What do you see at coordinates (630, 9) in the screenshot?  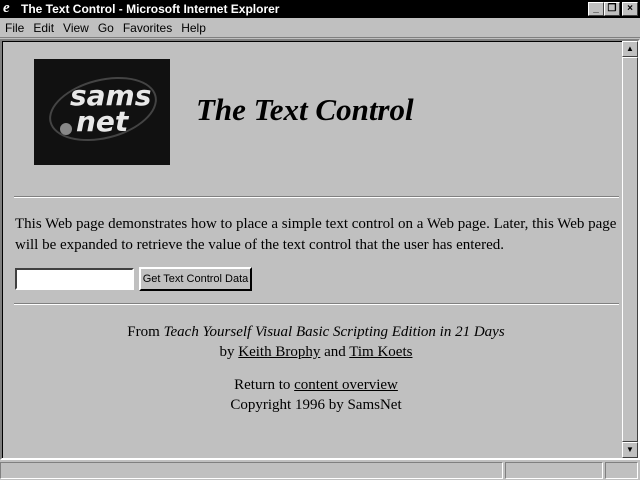 I see `close-button: ×` at bounding box center [630, 9].